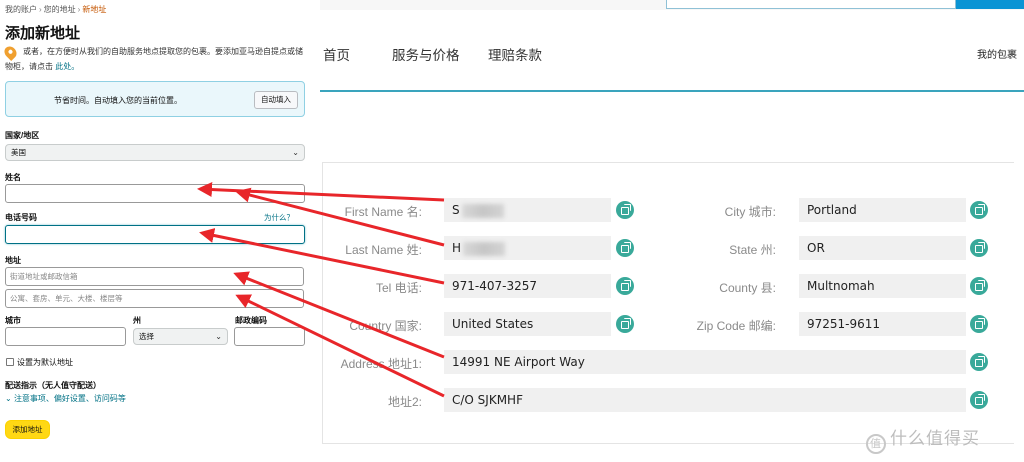 Image resolution: width=1024 pixels, height=462 pixels. What do you see at coordinates (404, 402) in the screenshot?
I see `address2-label: 地址2:` at bounding box center [404, 402].